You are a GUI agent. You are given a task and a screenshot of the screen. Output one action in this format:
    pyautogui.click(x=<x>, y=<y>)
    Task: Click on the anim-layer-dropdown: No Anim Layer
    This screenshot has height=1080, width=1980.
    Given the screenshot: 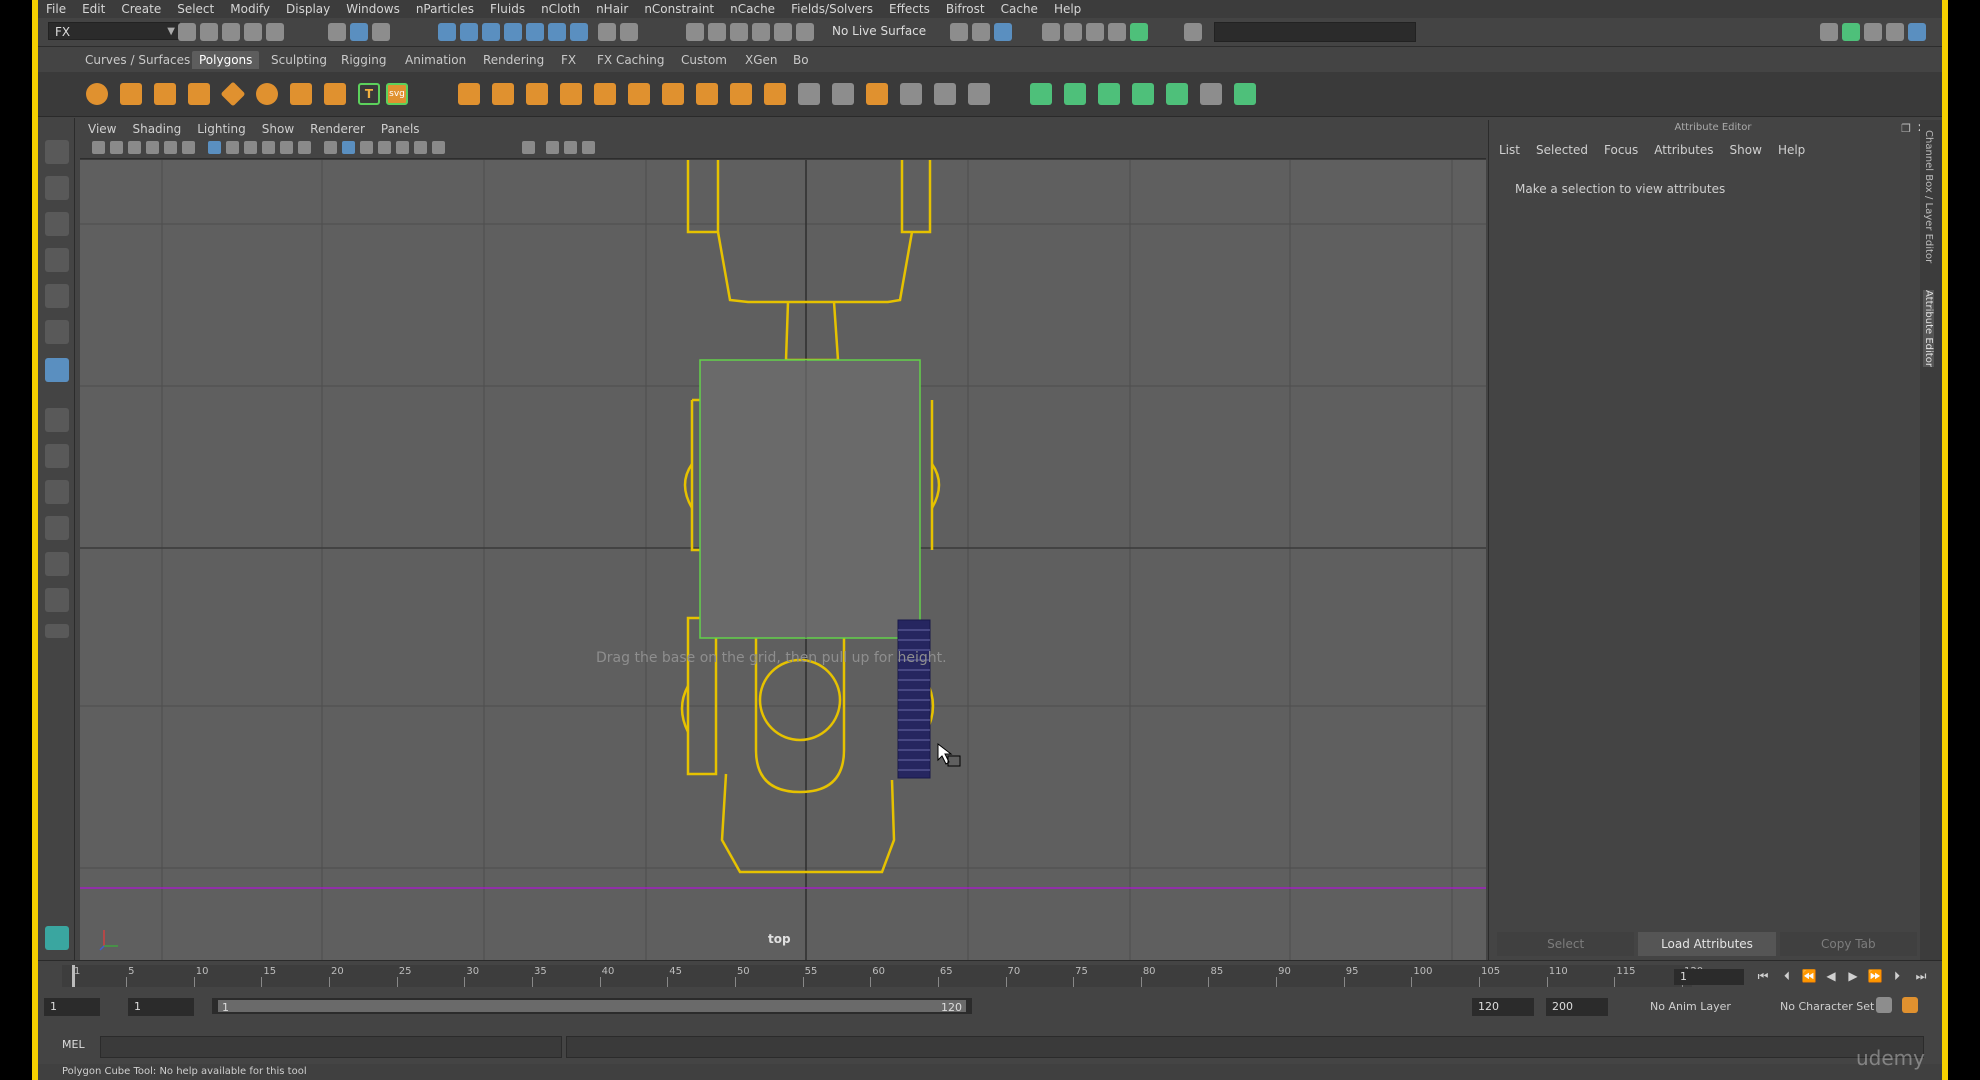 What is the action you would take?
    pyautogui.click(x=1690, y=1006)
    